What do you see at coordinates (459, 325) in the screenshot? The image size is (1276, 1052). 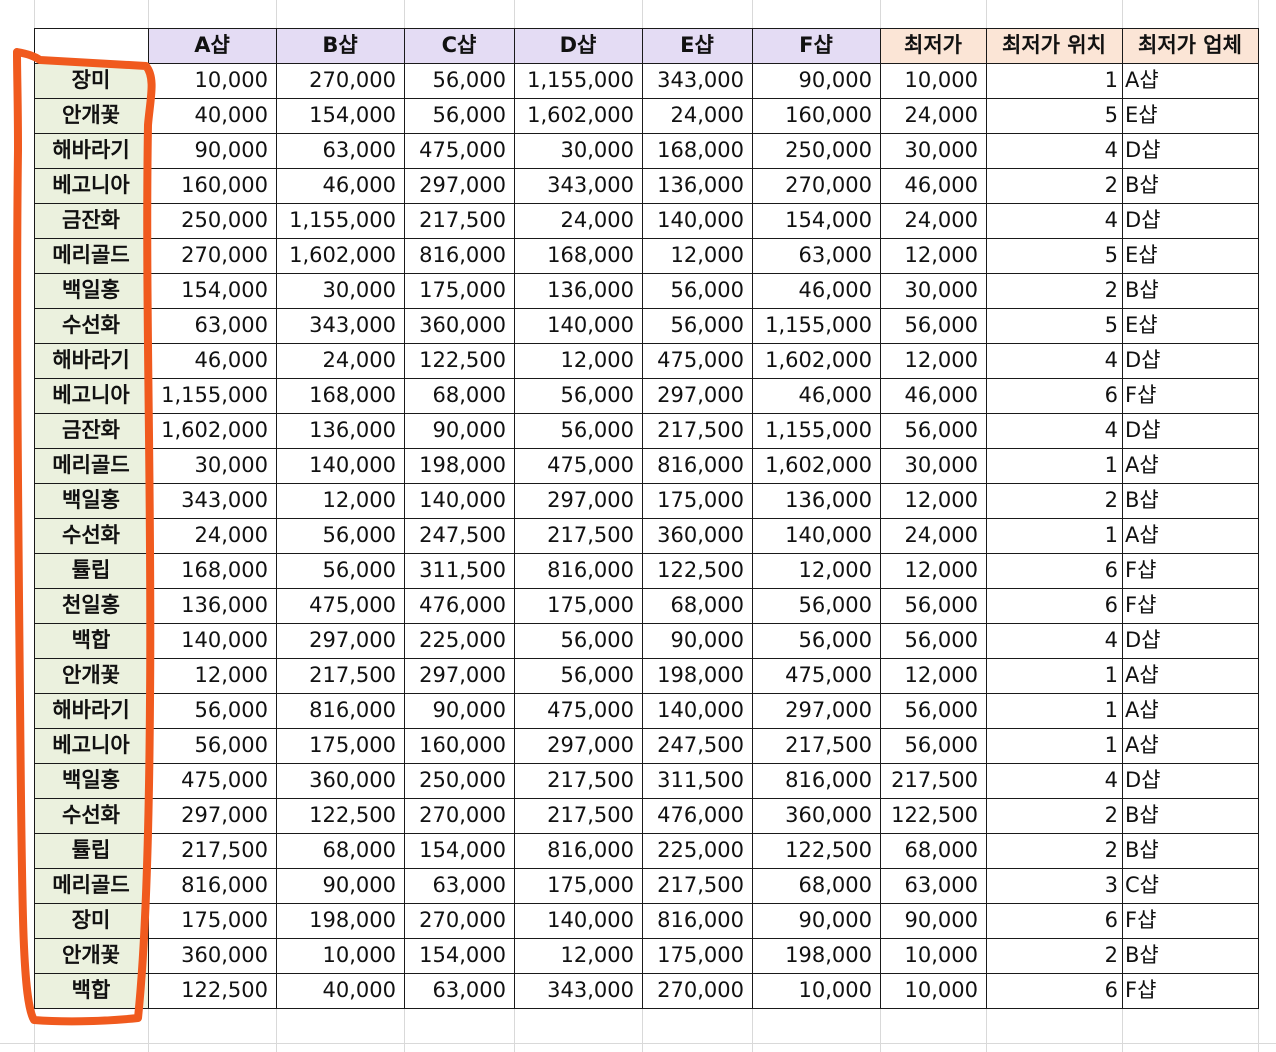 I see `price-cell: 360,000` at bounding box center [459, 325].